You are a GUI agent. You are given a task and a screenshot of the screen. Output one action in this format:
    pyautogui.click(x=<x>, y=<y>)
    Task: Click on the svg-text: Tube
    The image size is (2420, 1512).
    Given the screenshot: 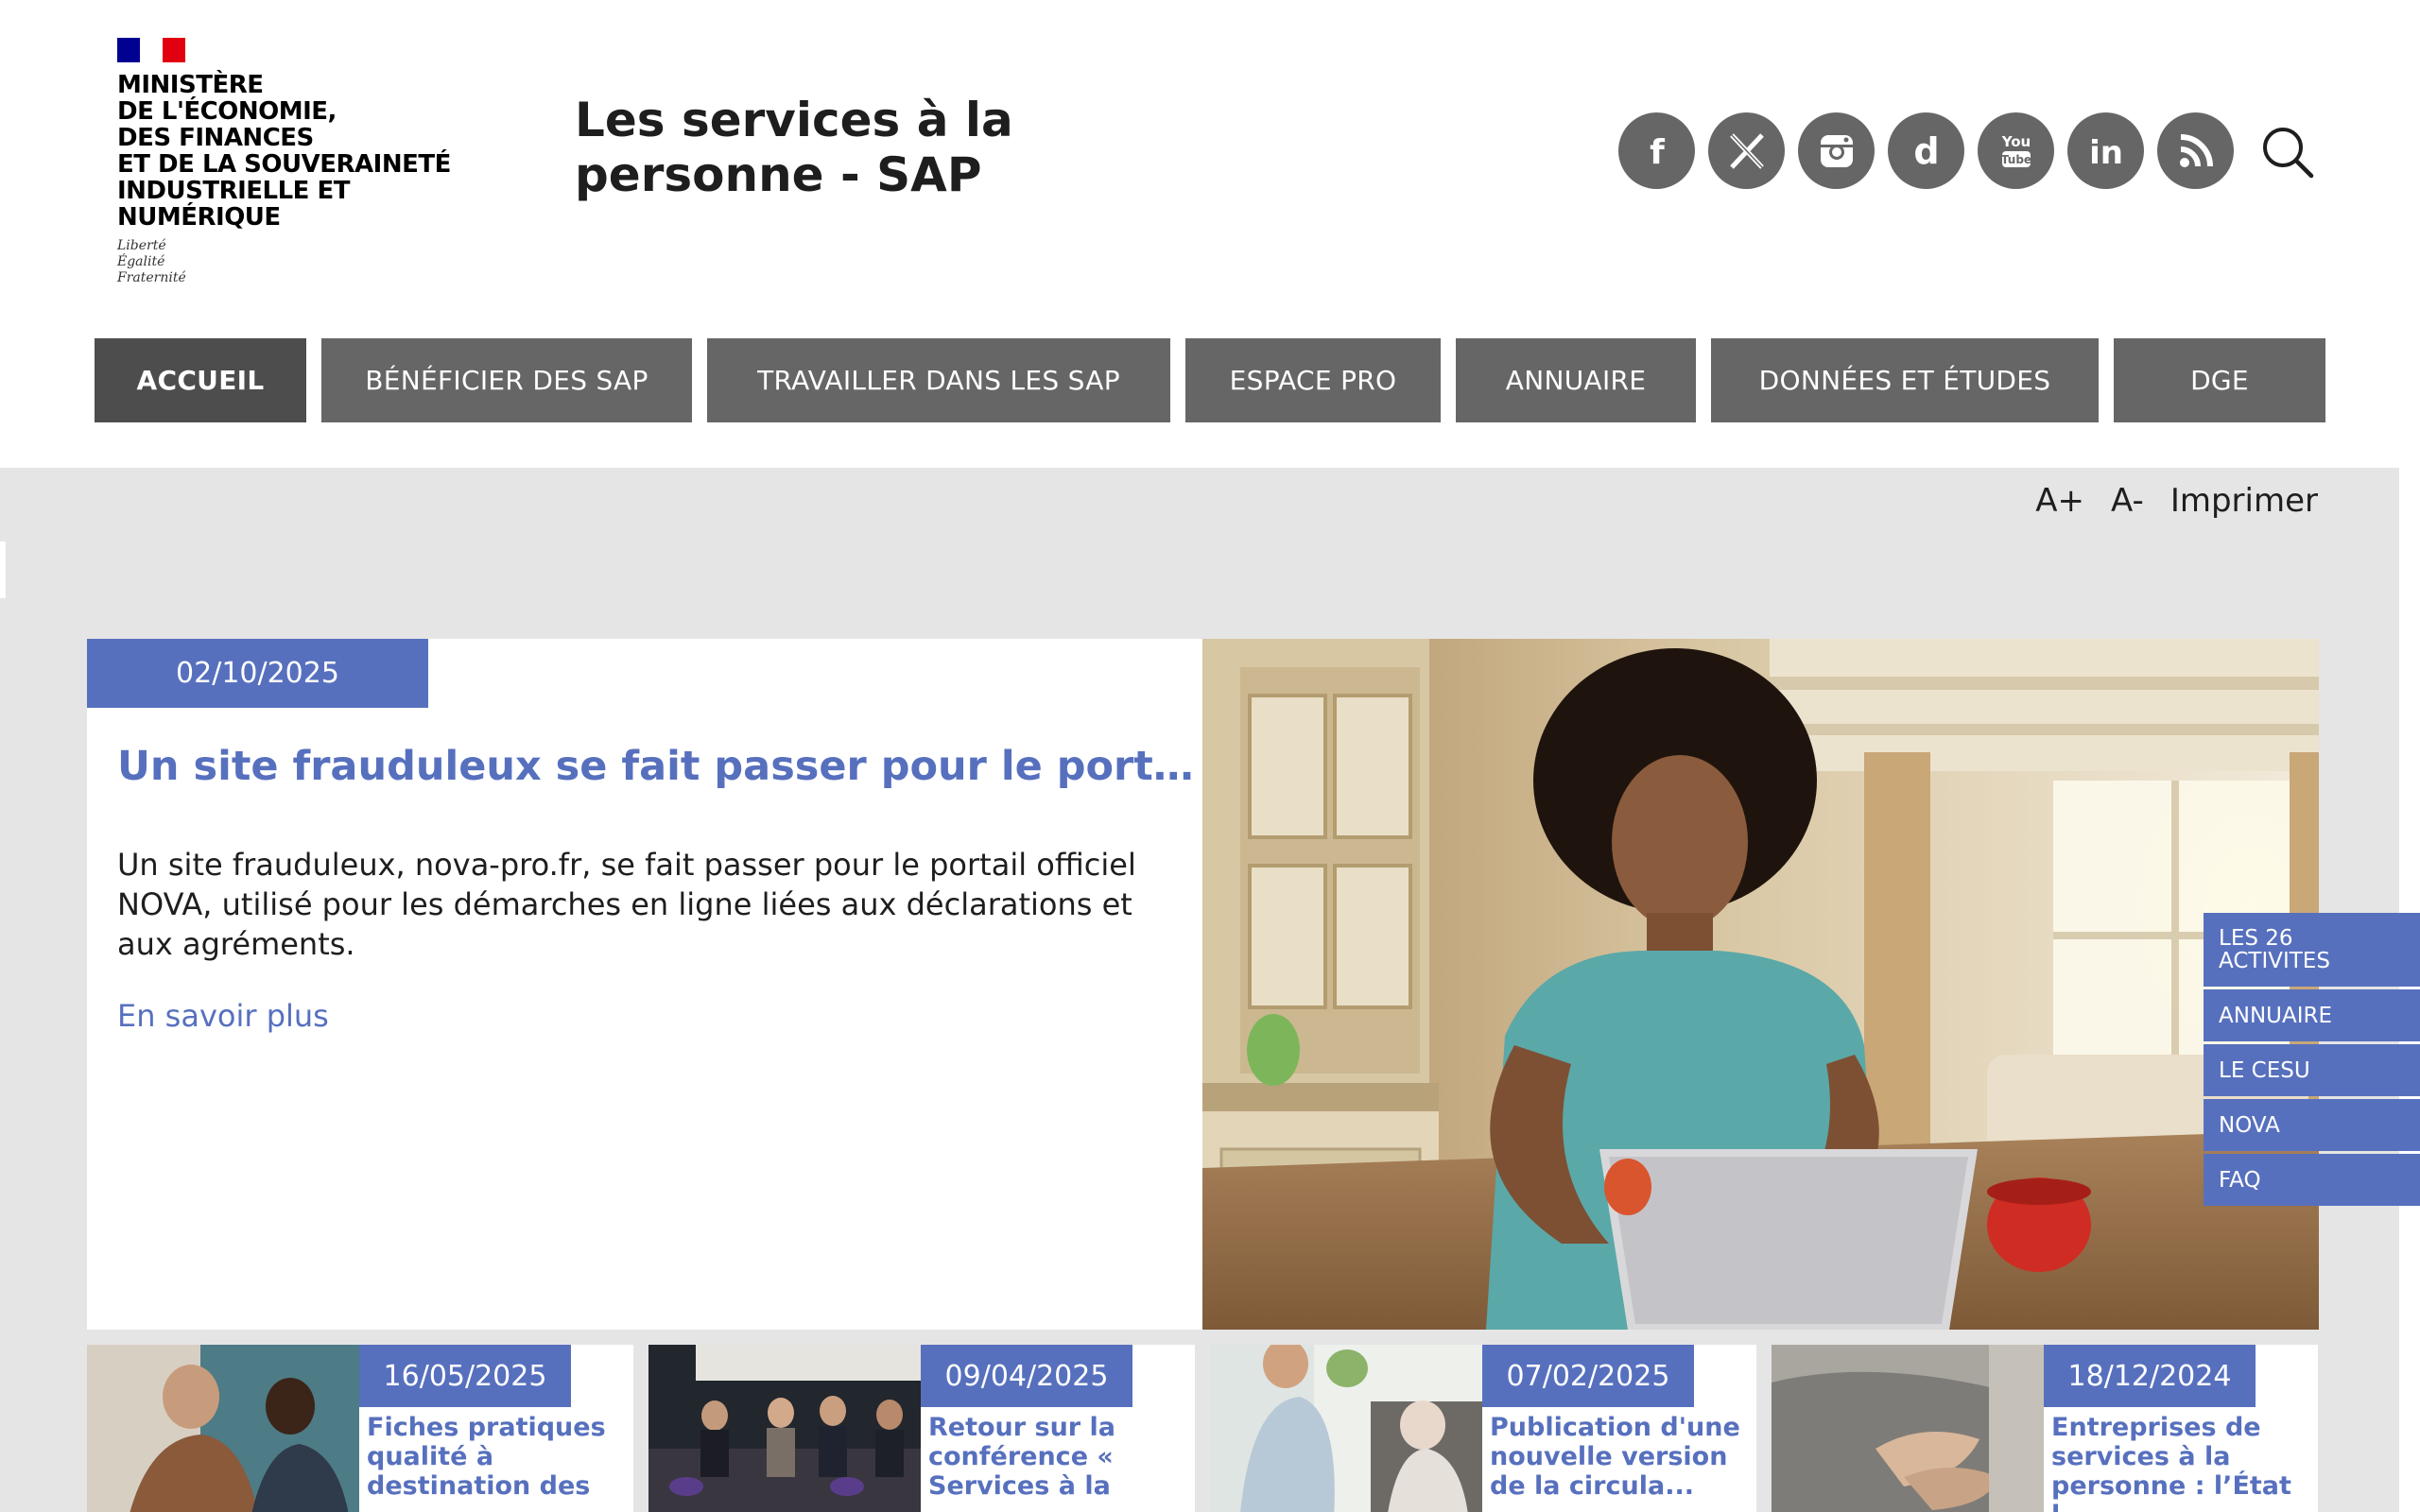 What is the action you would take?
    pyautogui.click(x=2015, y=159)
    